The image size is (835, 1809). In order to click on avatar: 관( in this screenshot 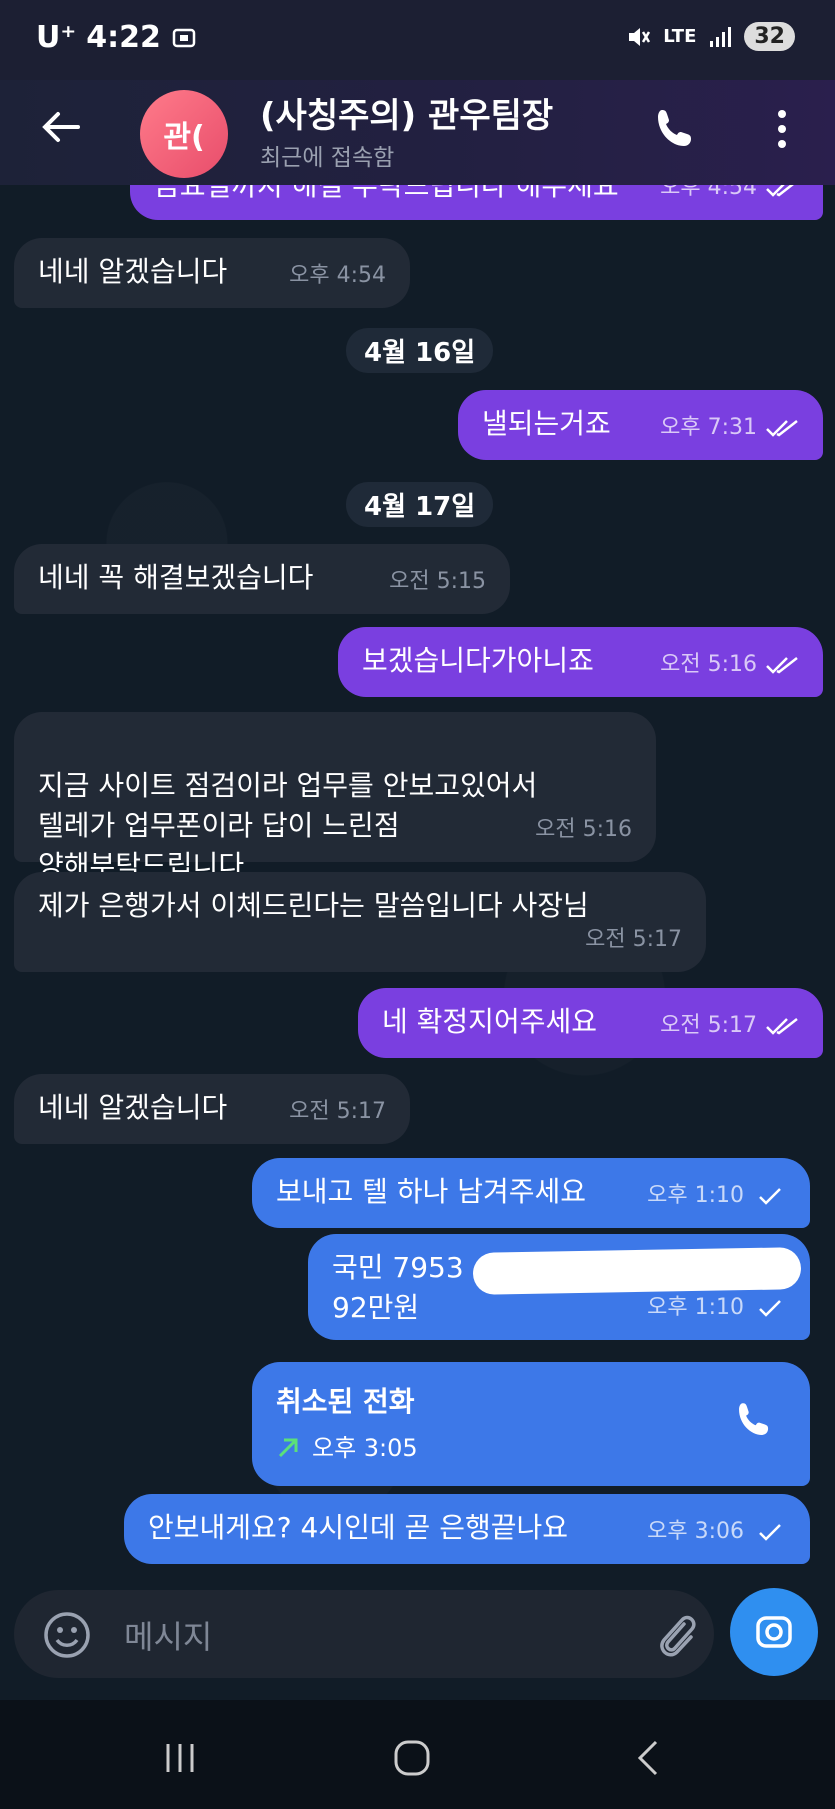, I will do `click(184, 134)`.